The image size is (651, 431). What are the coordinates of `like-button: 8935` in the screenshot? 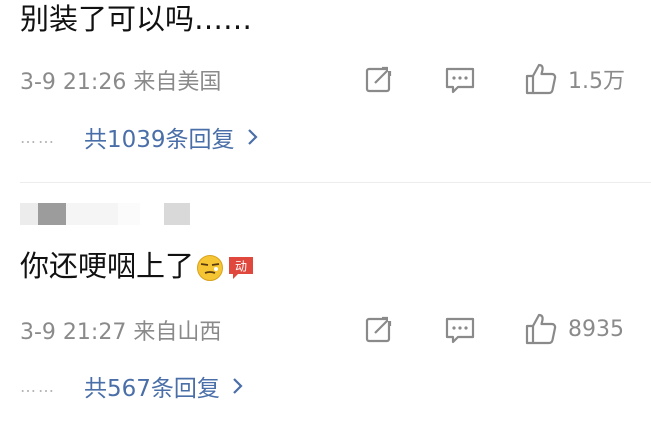 It's located at (574, 329).